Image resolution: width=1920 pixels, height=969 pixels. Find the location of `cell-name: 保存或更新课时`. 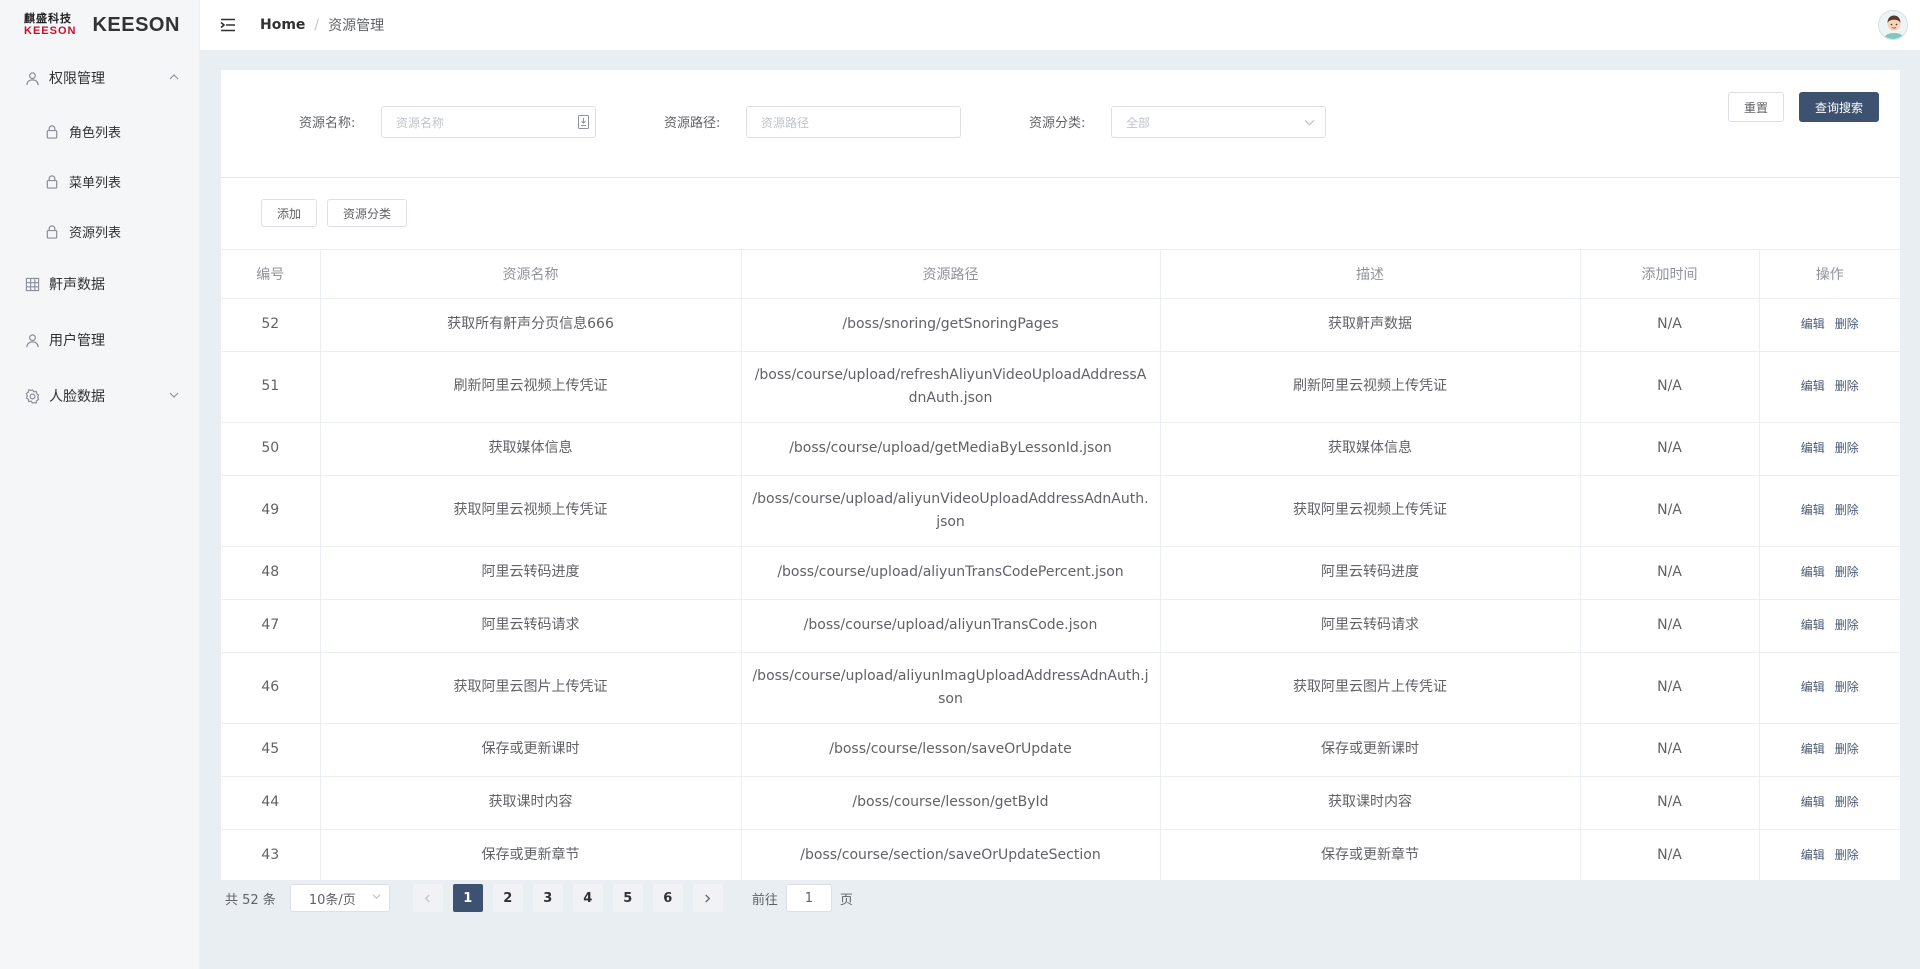

cell-name: 保存或更新课时 is located at coordinates (531, 750).